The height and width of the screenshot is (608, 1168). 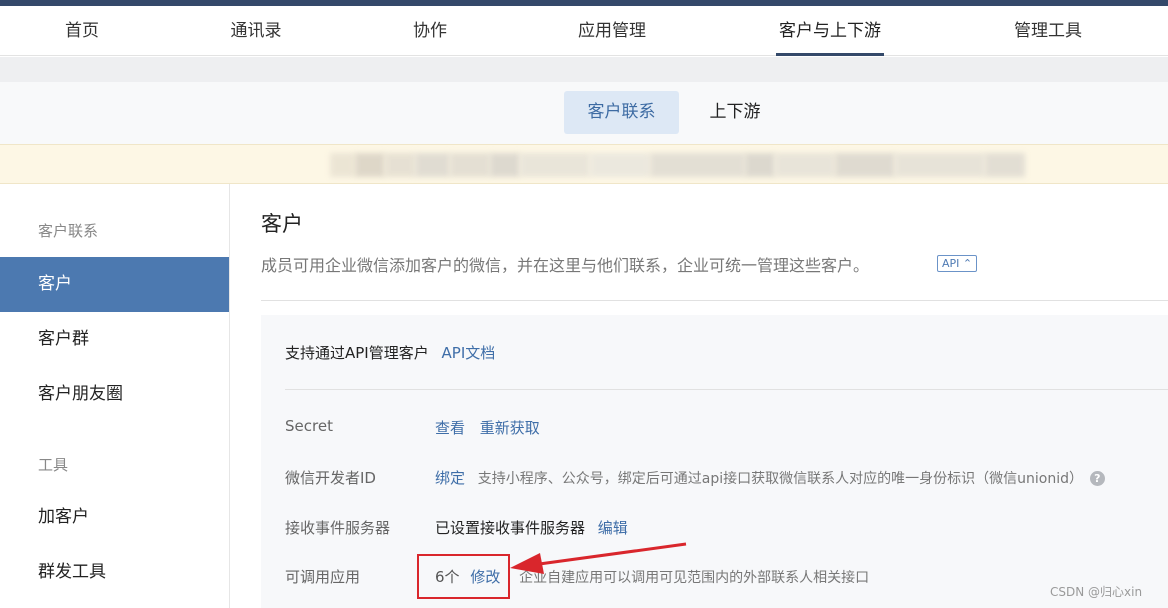 I want to click on top-nav: 首页 通讯录 协作 应用管理 客户与上下游 管理工具, so click(x=584, y=31).